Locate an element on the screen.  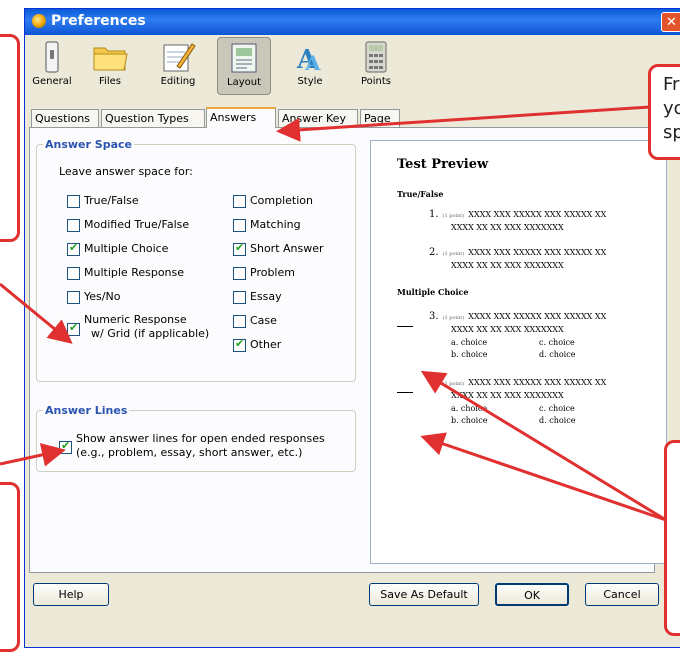
answer-space-intro: Leave answer space for: is located at coordinates (126, 171).